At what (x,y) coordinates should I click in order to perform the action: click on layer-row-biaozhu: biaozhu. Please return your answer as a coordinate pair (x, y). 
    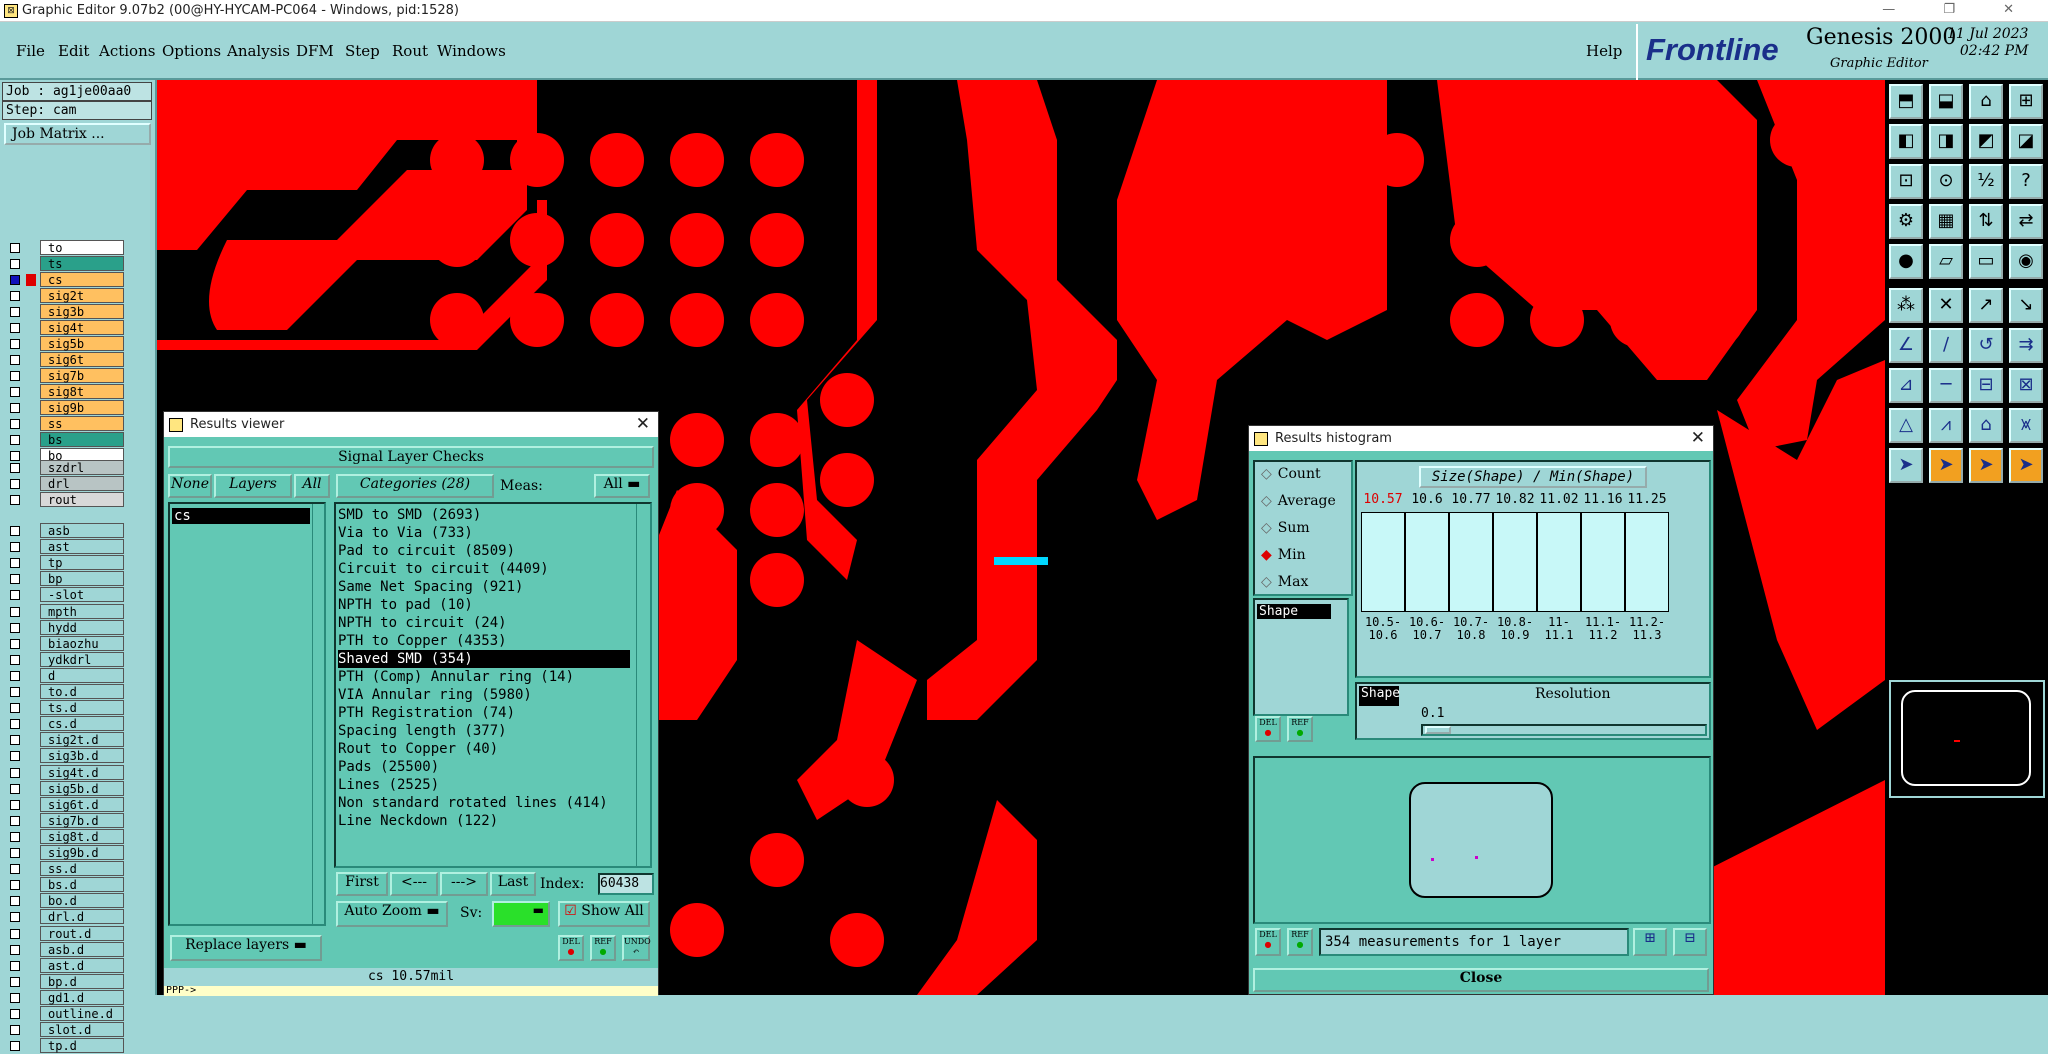
    Looking at the image, I should click on (65, 643).